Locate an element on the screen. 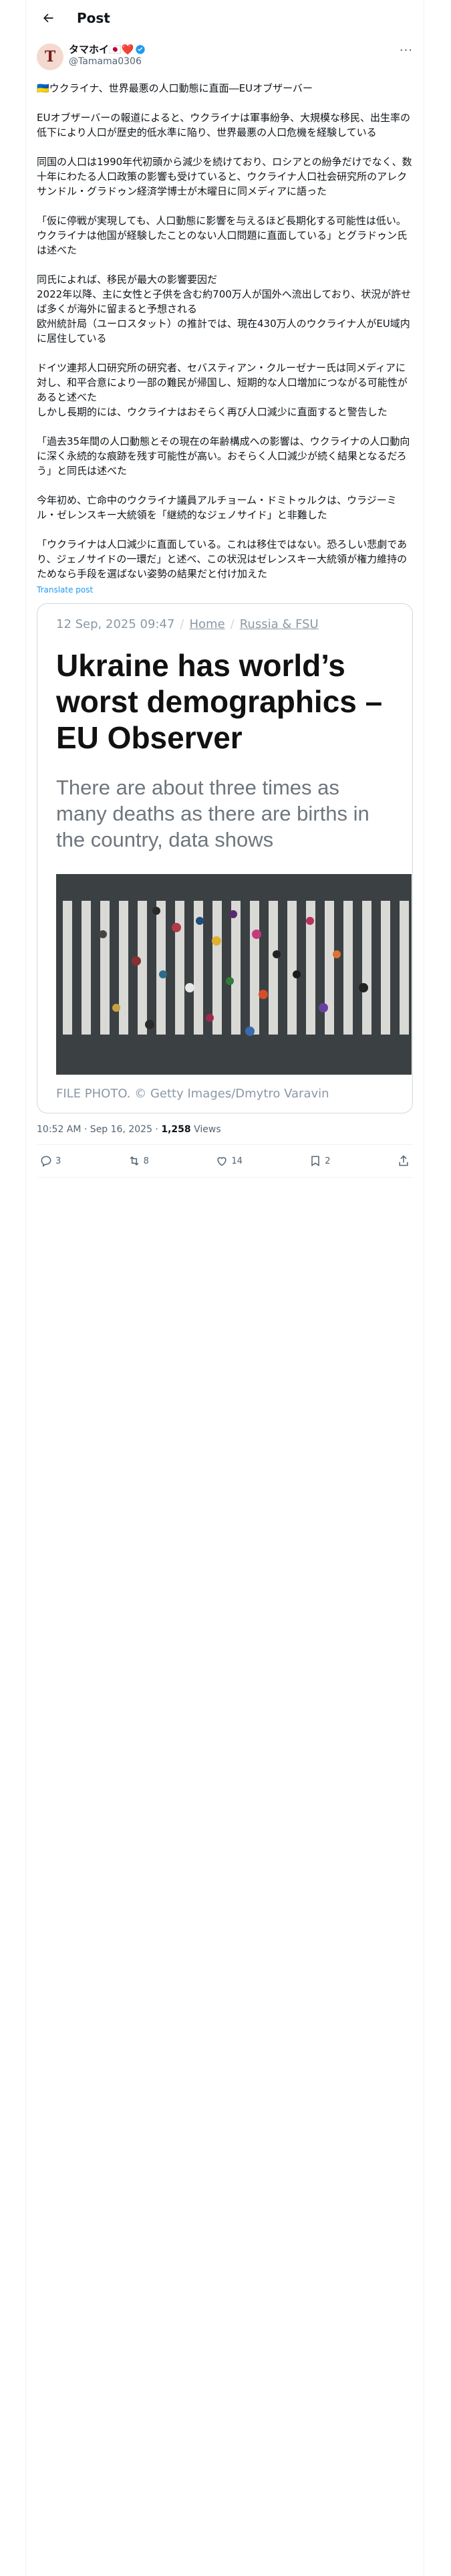 The height and width of the screenshot is (2576, 451). bookmark-button: 2 is located at coordinates (320, 1161).